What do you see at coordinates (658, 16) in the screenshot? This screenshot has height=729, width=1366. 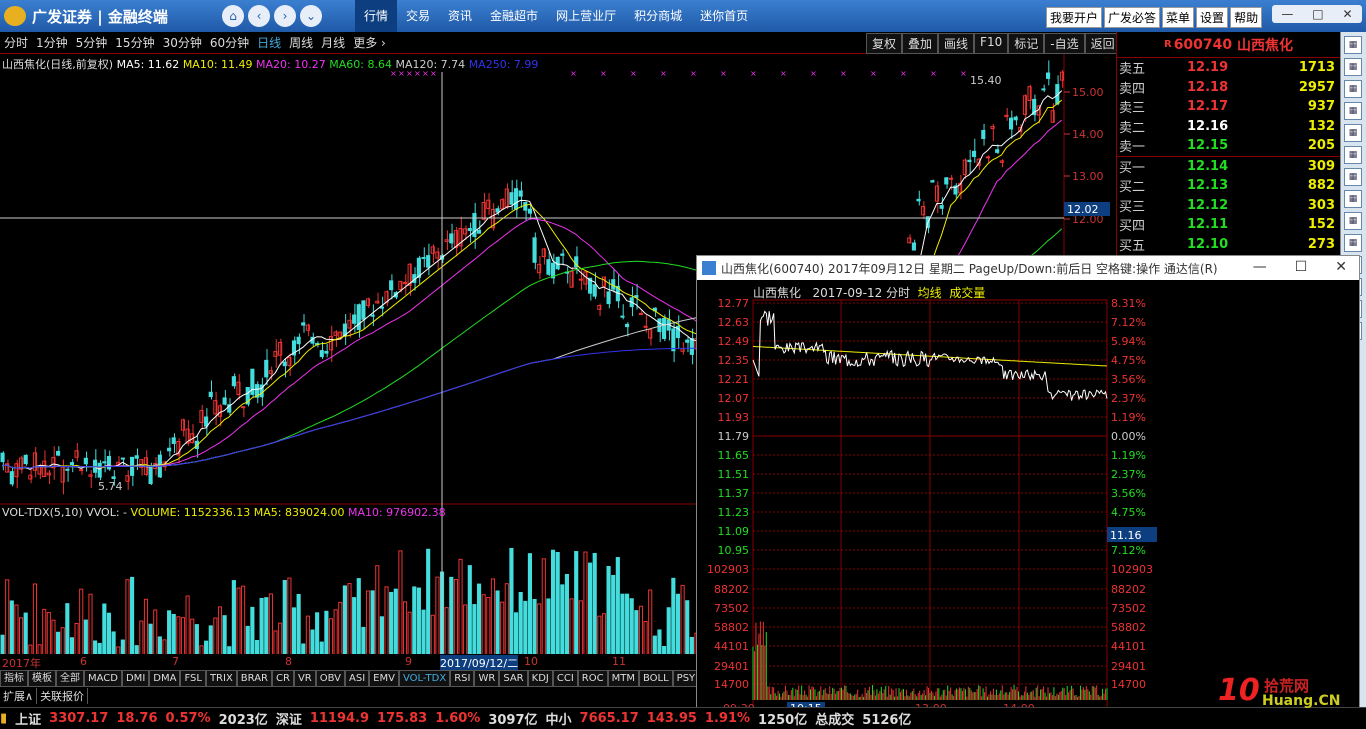 I see `nav-tab-5: 积分商城` at bounding box center [658, 16].